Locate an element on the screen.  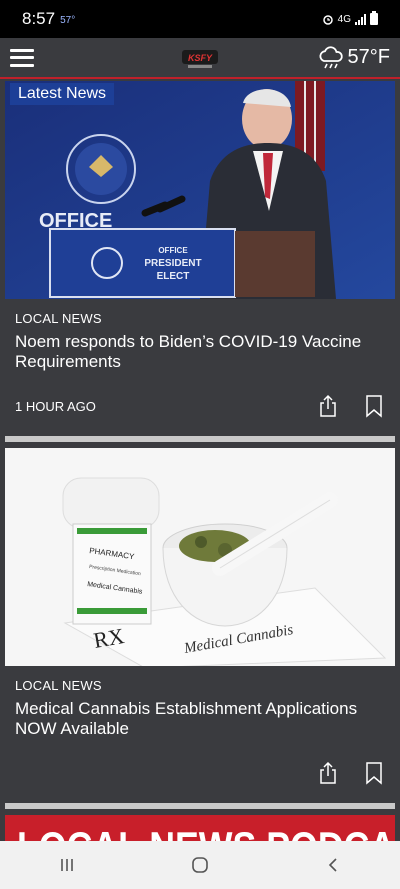
system-nav-bar is located at coordinates (200, 865).